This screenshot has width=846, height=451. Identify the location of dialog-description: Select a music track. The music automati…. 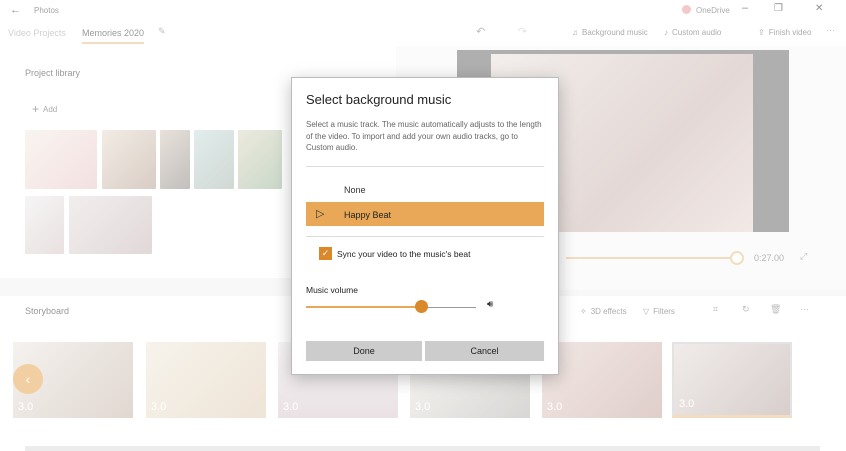
(424, 136).